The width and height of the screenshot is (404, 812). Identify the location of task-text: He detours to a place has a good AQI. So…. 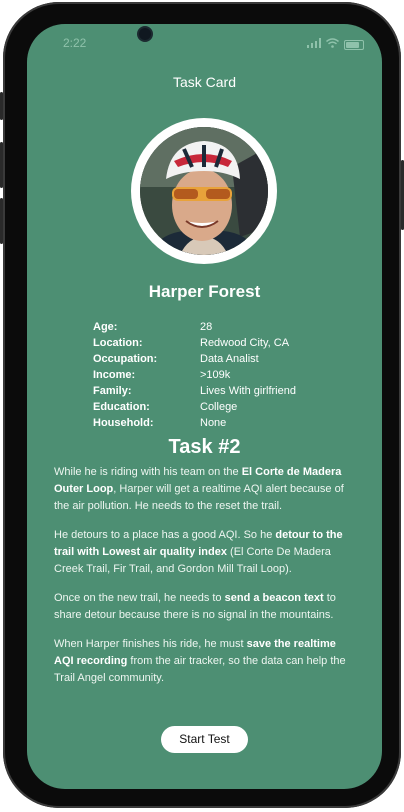
(165, 535).